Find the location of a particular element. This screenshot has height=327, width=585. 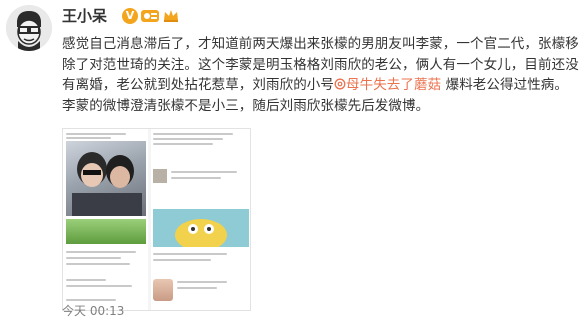

post-timestamp: 今天 00:13 is located at coordinates (93, 311).